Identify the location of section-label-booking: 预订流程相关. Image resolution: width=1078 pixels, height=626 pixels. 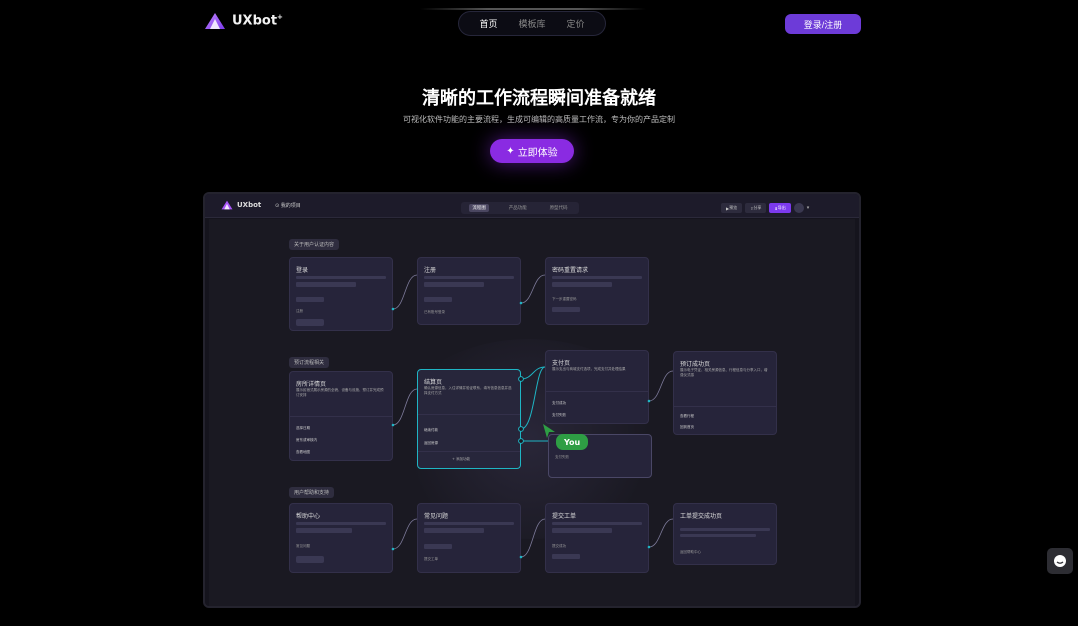
(309, 362).